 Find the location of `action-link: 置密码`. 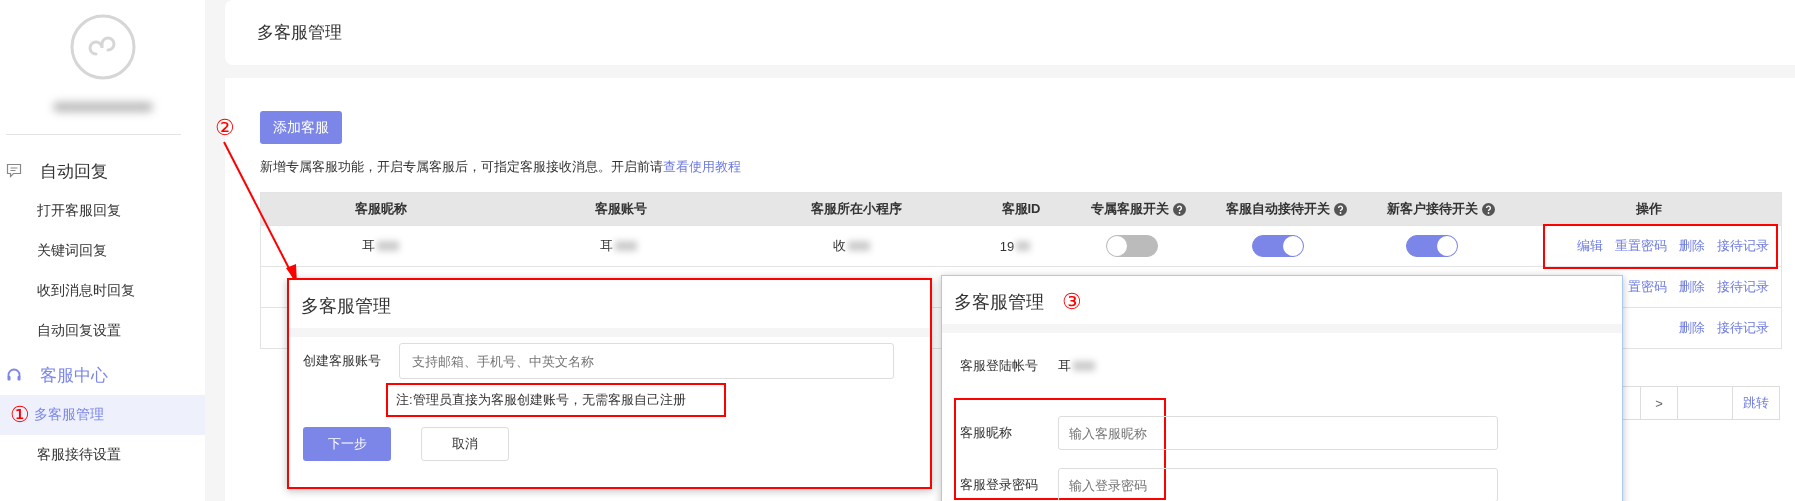

action-link: 置密码 is located at coordinates (1647, 287).